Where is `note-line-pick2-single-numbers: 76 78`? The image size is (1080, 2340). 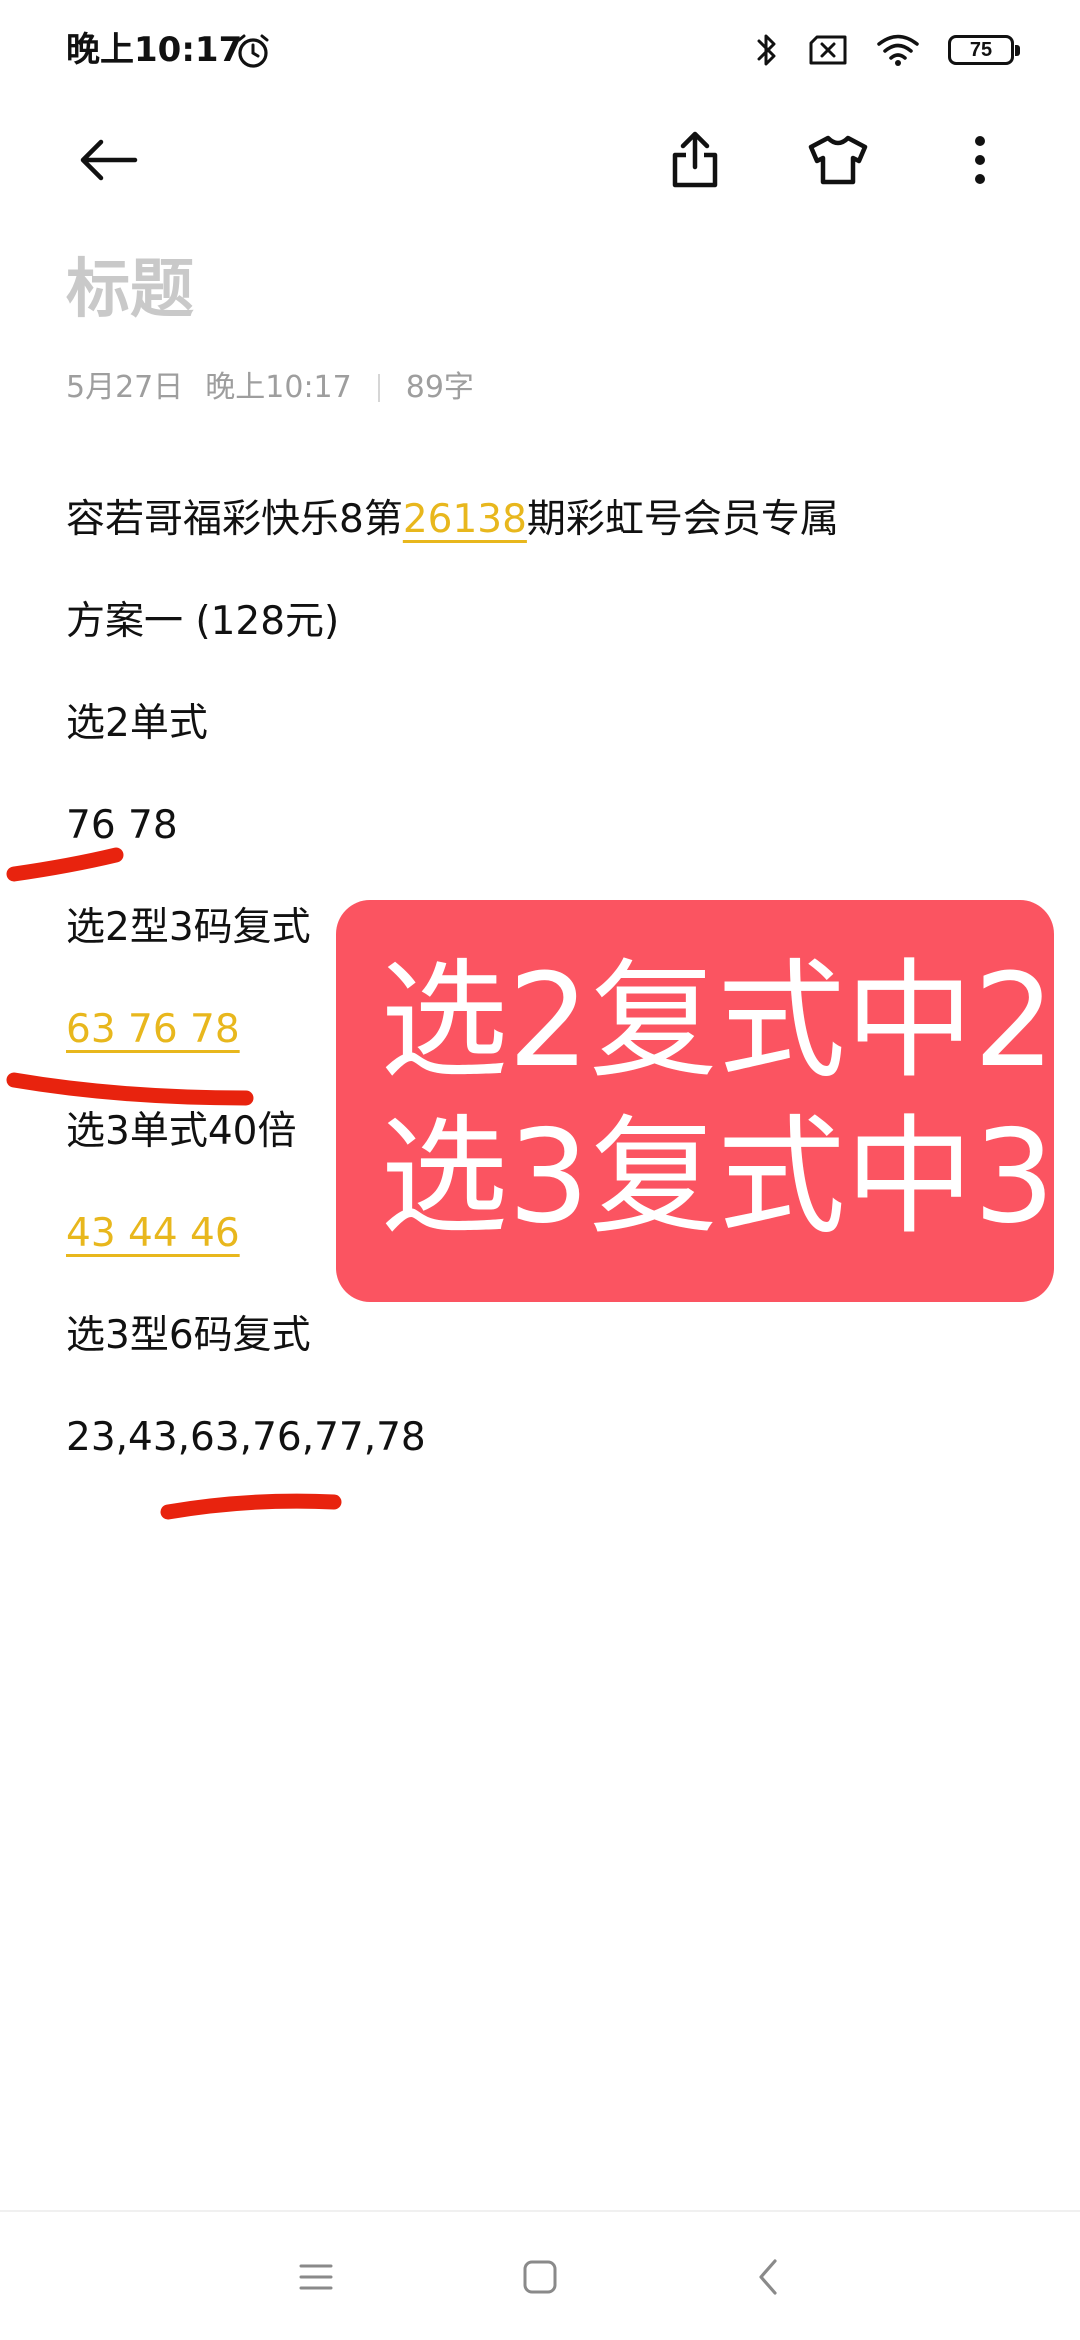 note-line-pick2-single-numbers: 76 78 is located at coordinates (122, 825).